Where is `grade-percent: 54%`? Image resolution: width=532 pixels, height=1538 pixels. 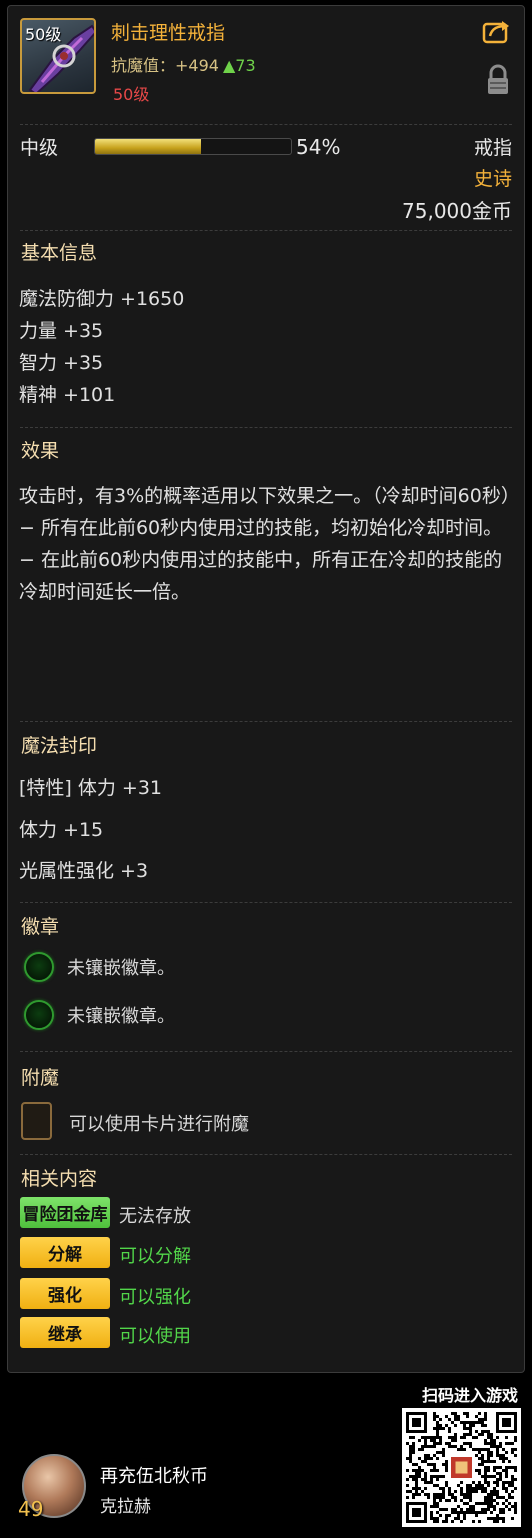
grade-percent: 54% is located at coordinates (318, 147).